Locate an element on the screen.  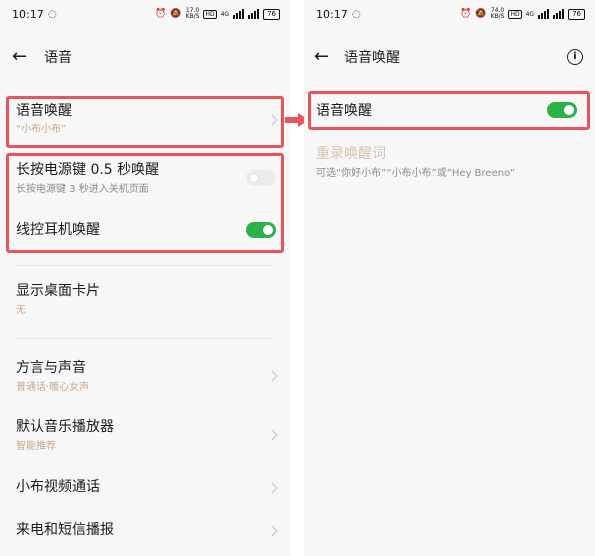
desktop-card-value: 无 is located at coordinates (21, 310).